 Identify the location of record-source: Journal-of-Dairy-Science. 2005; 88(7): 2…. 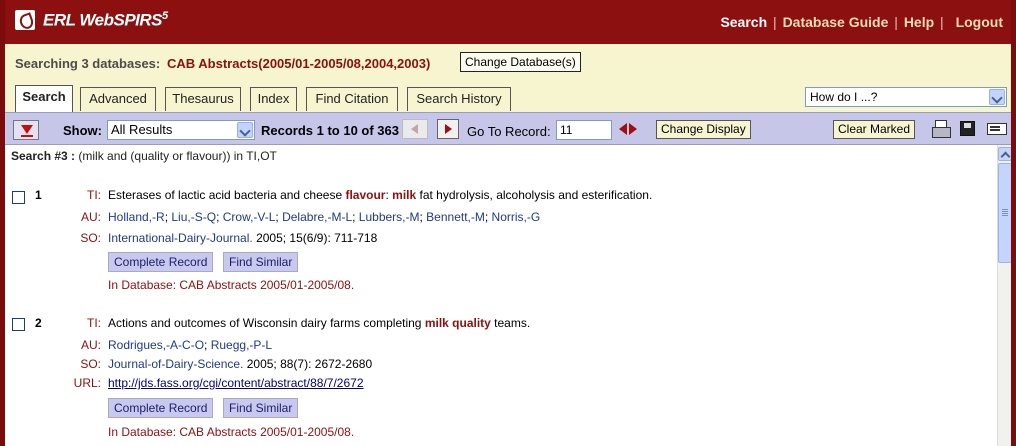
(240, 364).